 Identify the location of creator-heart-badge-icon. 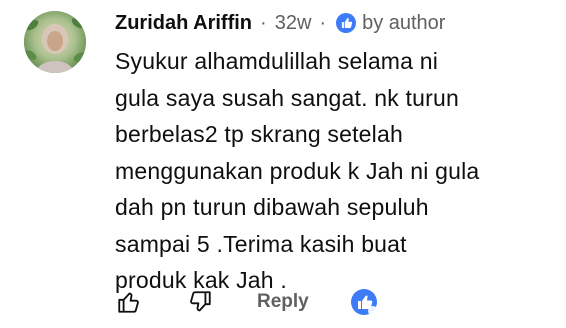
(346, 23).